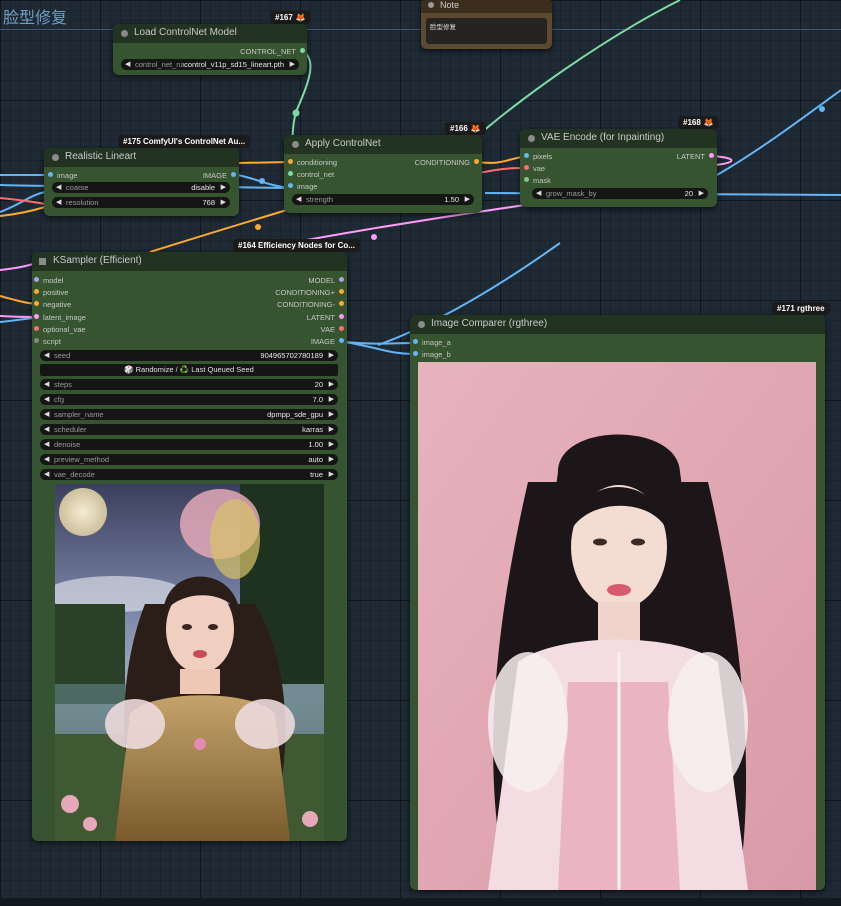 The image size is (841, 906). I want to click on input-script: script, so click(47, 341).